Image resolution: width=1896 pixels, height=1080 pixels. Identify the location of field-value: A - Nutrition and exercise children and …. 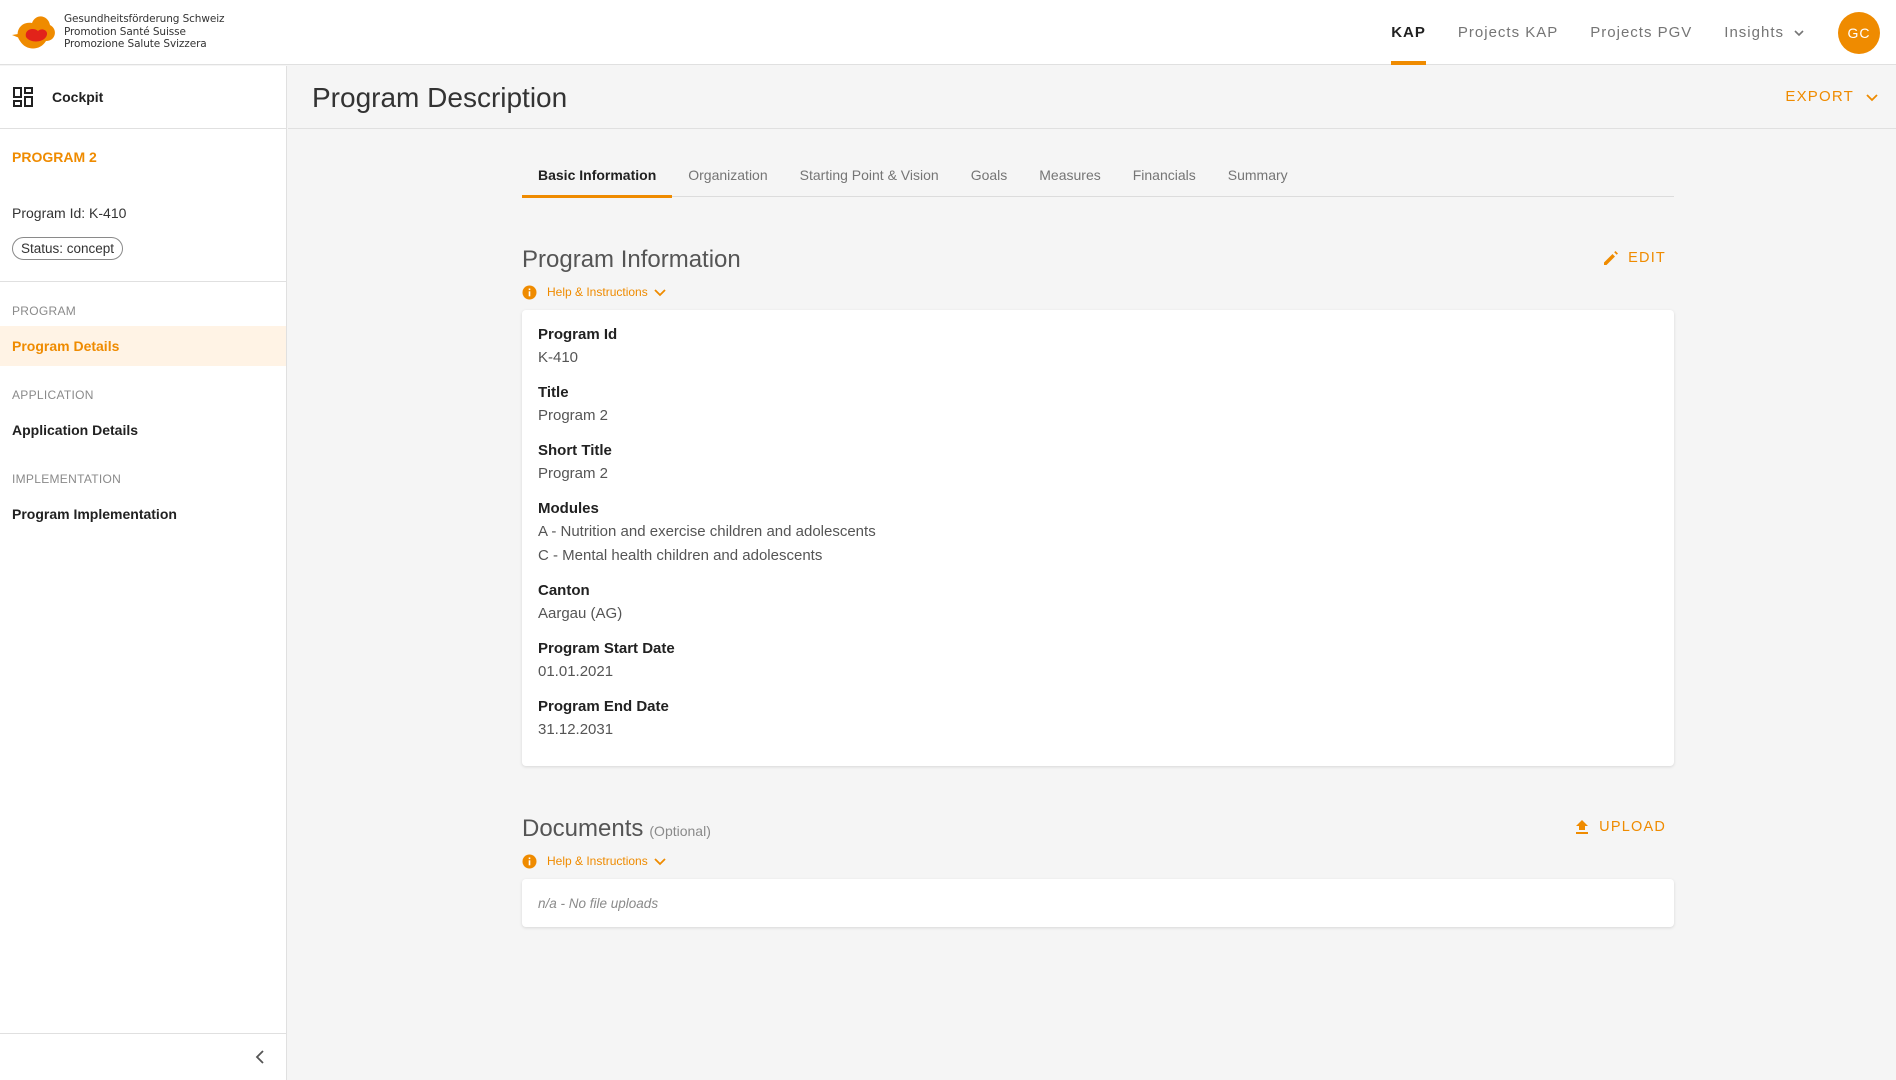
(707, 531).